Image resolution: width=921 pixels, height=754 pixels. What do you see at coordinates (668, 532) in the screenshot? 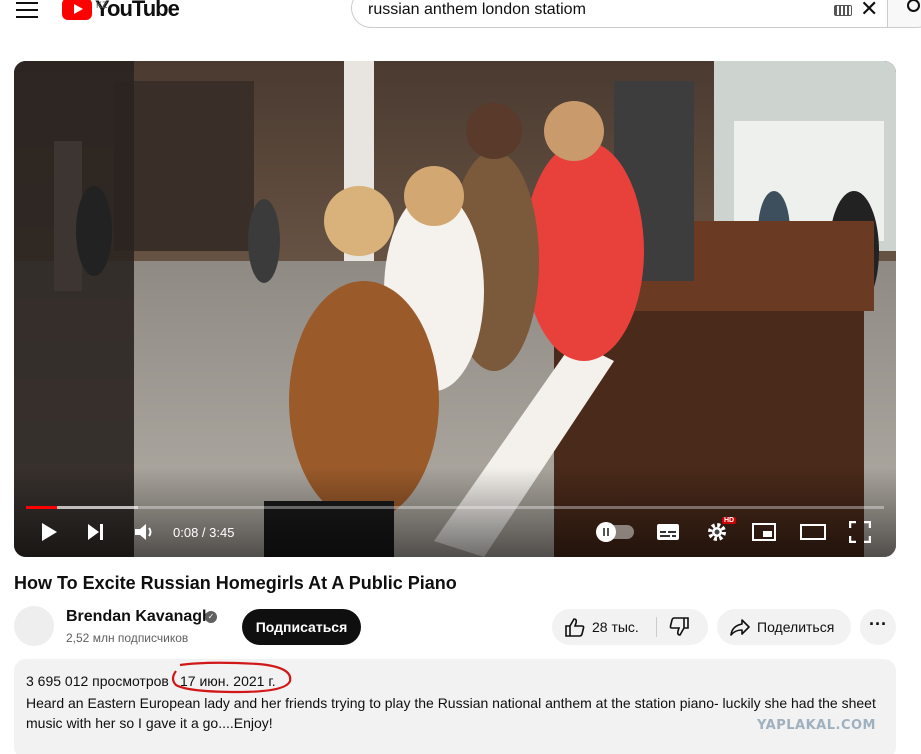
I see `subtitles-icon` at bounding box center [668, 532].